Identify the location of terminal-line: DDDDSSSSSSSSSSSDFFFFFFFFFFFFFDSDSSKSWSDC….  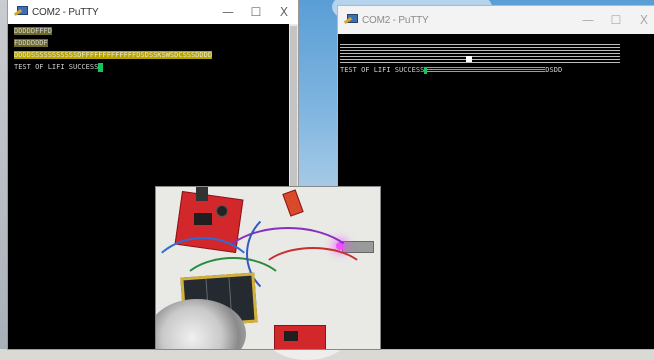
(113, 55).